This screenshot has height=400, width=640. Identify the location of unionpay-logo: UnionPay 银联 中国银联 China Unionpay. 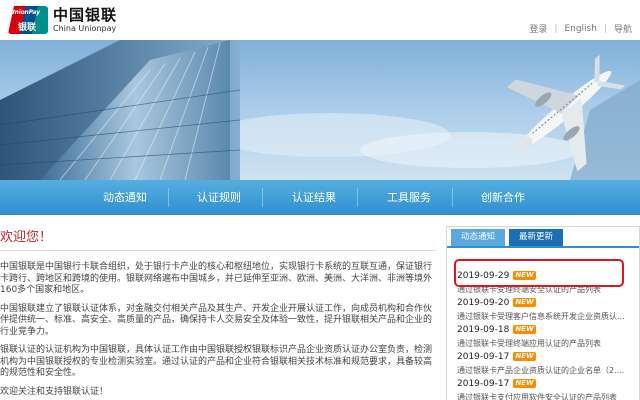
(78, 20).